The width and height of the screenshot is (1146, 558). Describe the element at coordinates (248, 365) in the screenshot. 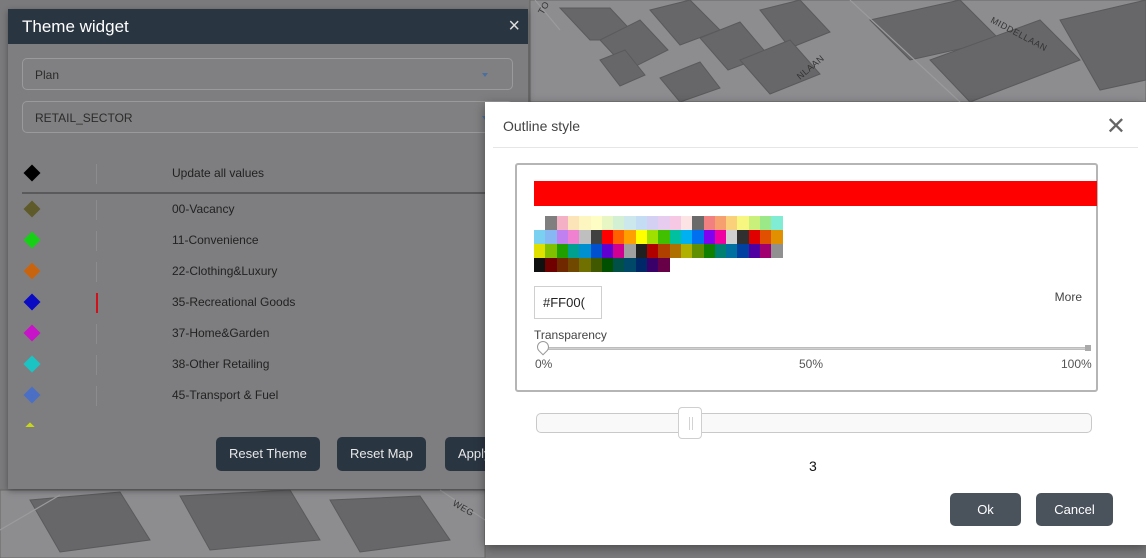

I see `category-row: 38-Other Retailing` at that location.